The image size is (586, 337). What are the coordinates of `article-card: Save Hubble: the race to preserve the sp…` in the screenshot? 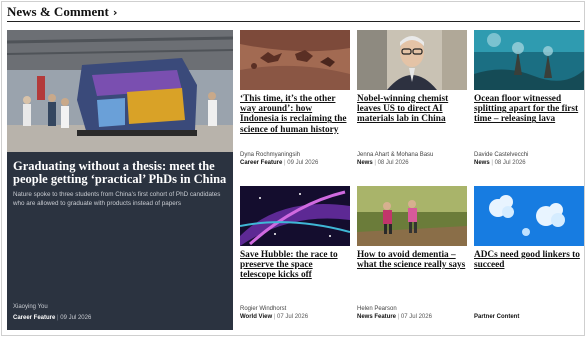 It's located at (295, 258).